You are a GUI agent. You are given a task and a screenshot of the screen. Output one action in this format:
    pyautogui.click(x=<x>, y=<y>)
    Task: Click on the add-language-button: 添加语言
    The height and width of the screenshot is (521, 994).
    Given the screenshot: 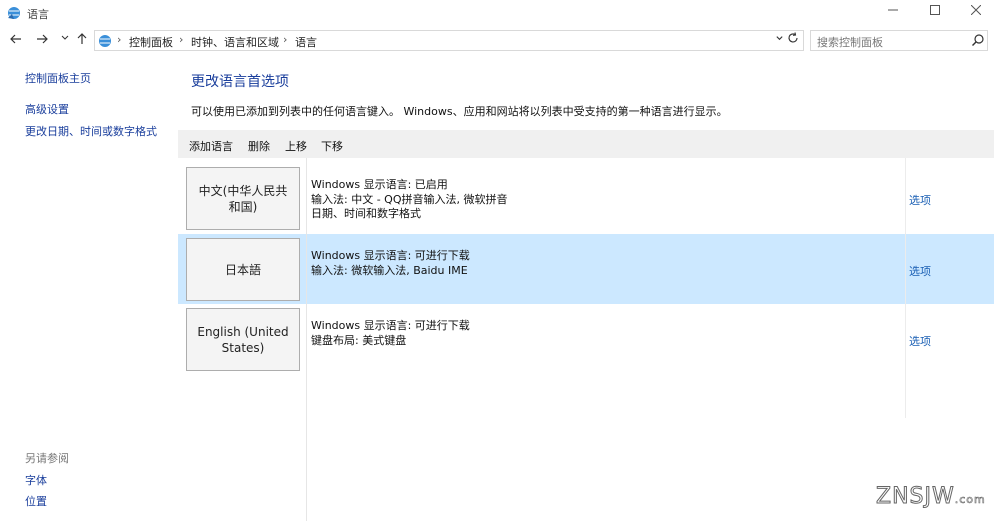 What is the action you would take?
    pyautogui.click(x=211, y=146)
    